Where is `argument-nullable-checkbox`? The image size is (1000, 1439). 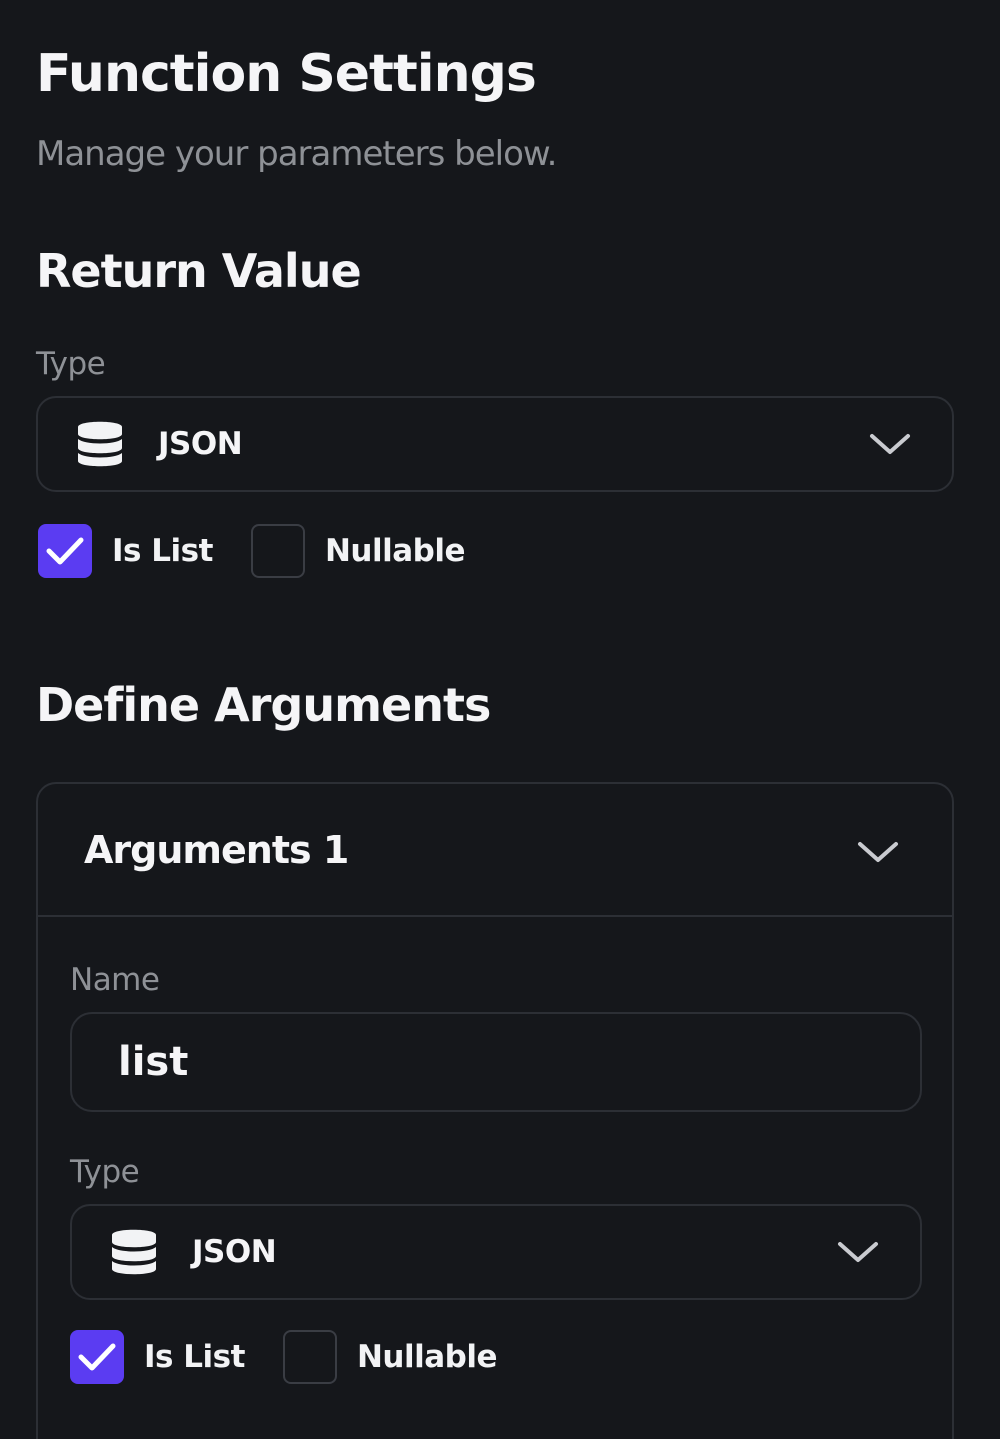
argument-nullable-checkbox is located at coordinates (309, 1357).